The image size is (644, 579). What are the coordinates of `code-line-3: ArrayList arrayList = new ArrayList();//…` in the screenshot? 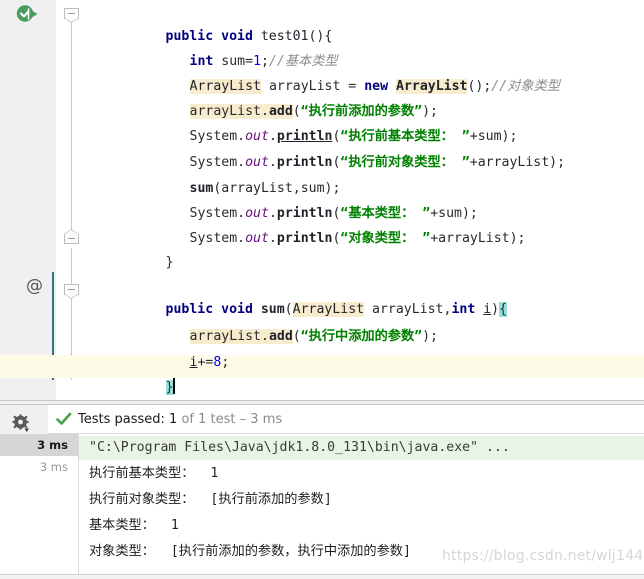 It's located at (374, 86).